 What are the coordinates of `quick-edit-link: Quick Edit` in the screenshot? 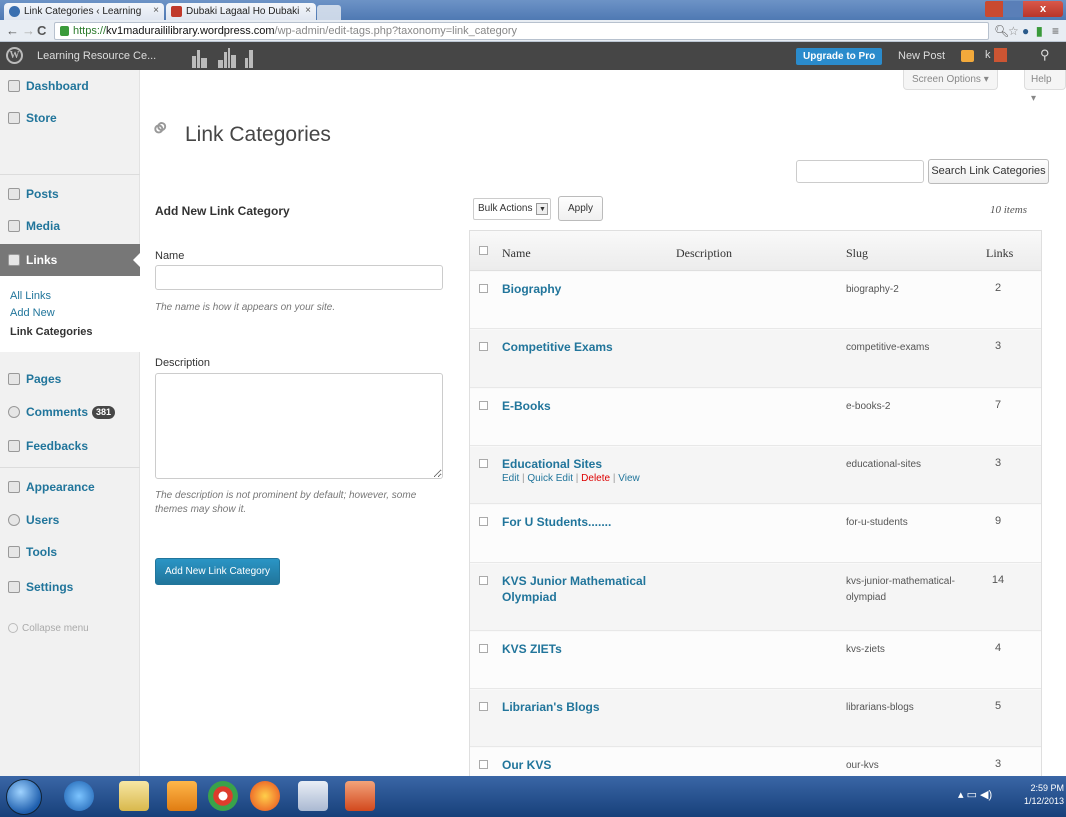 It's located at (550, 478).